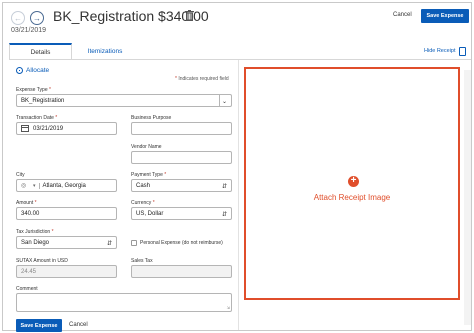 This screenshot has height=333, width=474. Describe the element at coordinates (181, 213) in the screenshot. I see `currency-select: US, Dollar ⇵` at that location.